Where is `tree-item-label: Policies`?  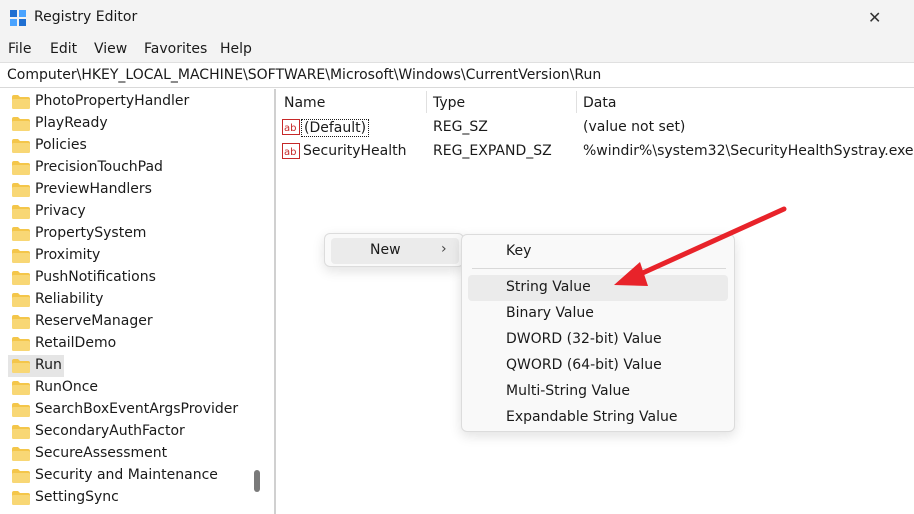
tree-item-label: Policies is located at coordinates (61, 145).